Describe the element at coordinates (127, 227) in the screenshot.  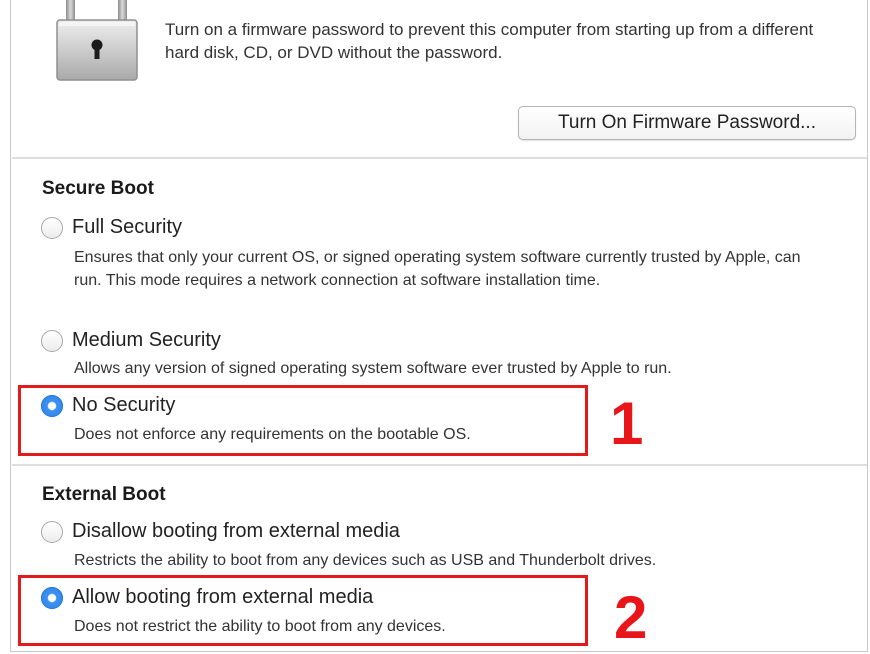
I see `full-security-label: Full Security` at that location.